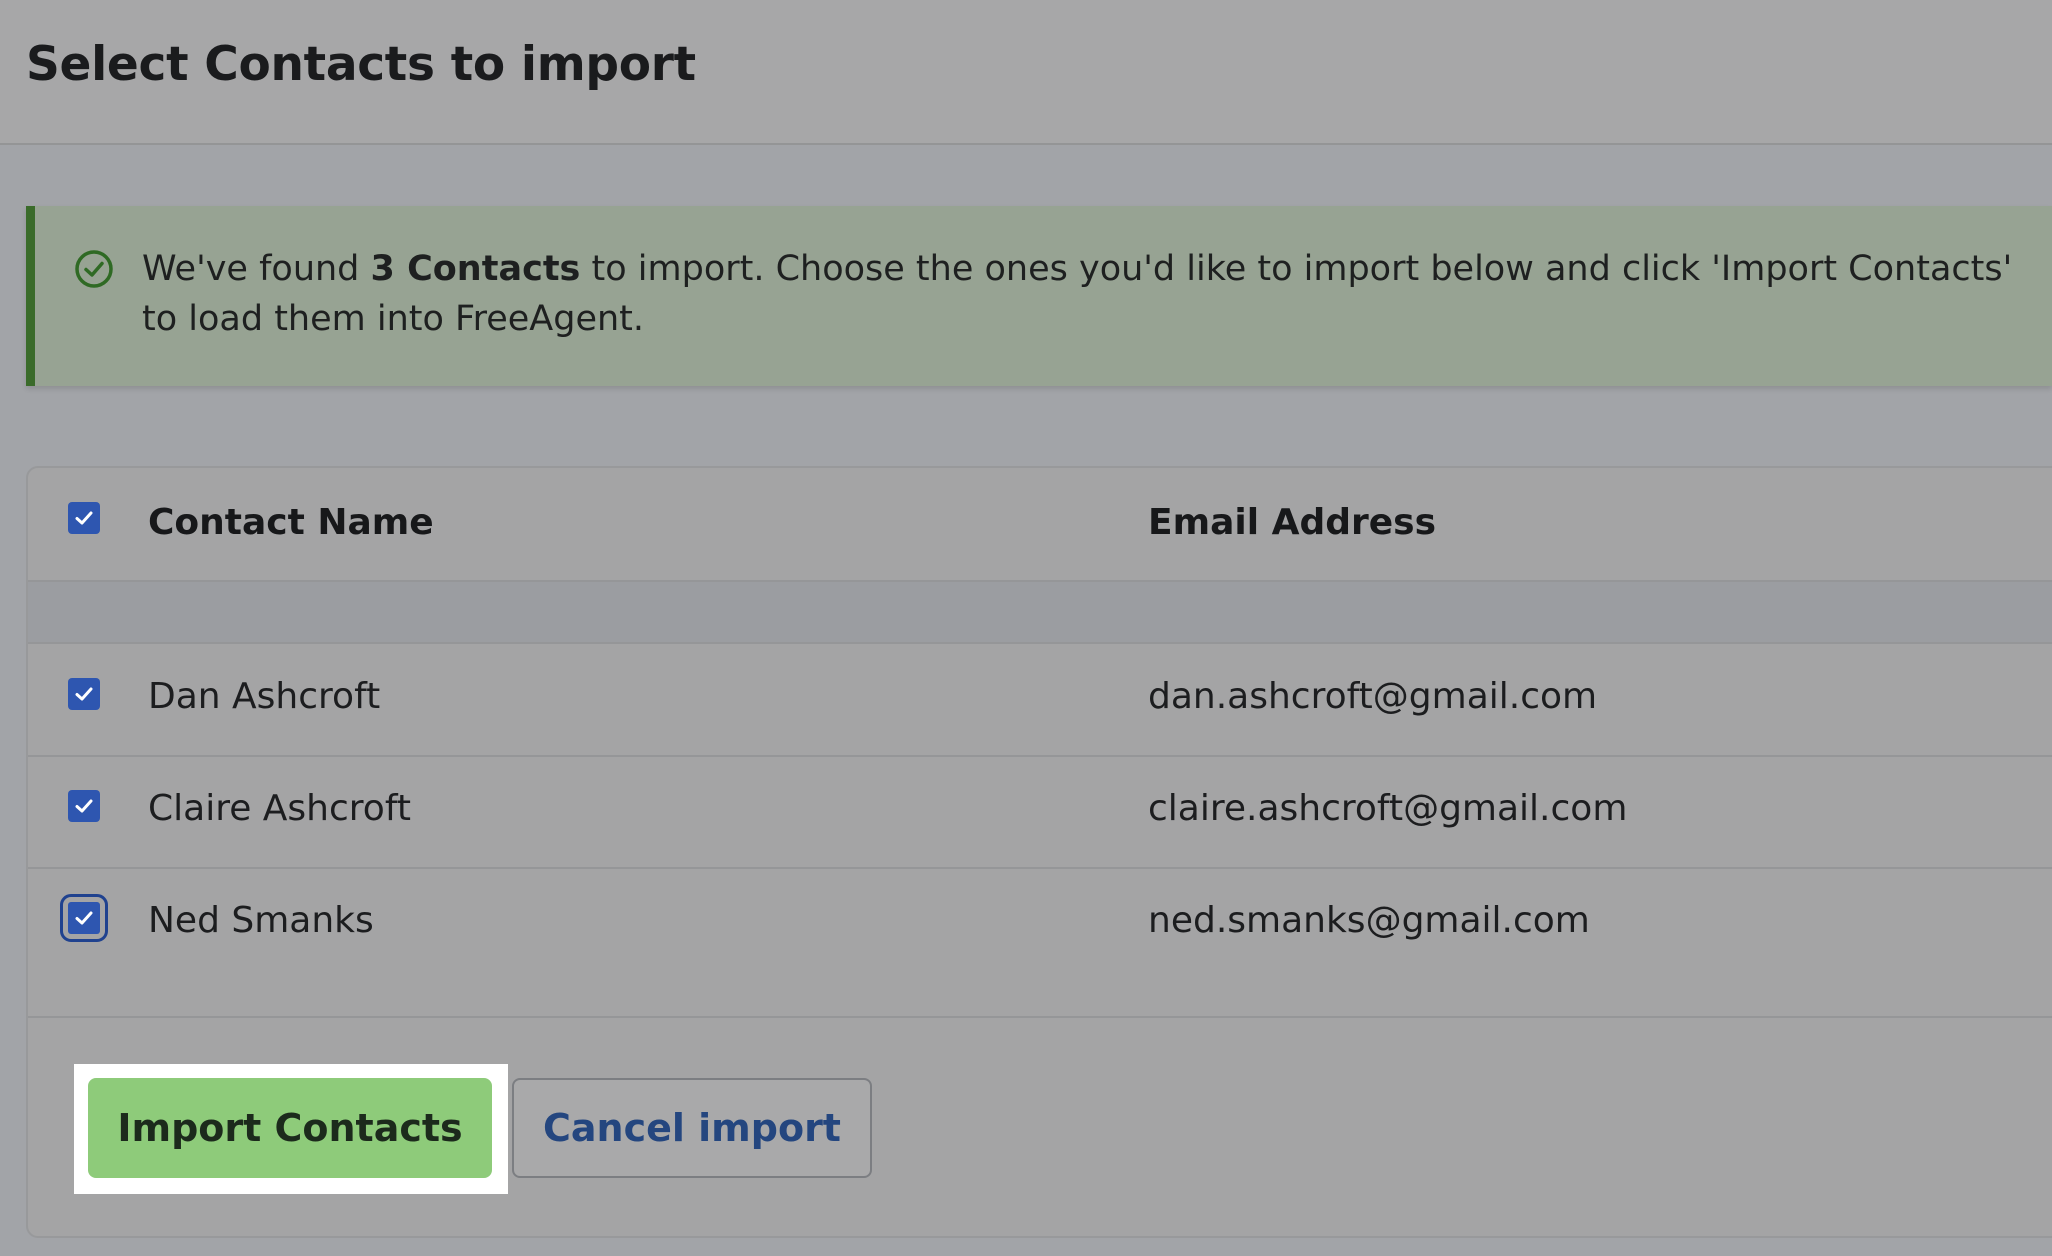 The width and height of the screenshot is (2052, 1256). What do you see at coordinates (1373, 696) in the screenshot?
I see `contact-email: dan.ashcroft@gmail.com` at bounding box center [1373, 696].